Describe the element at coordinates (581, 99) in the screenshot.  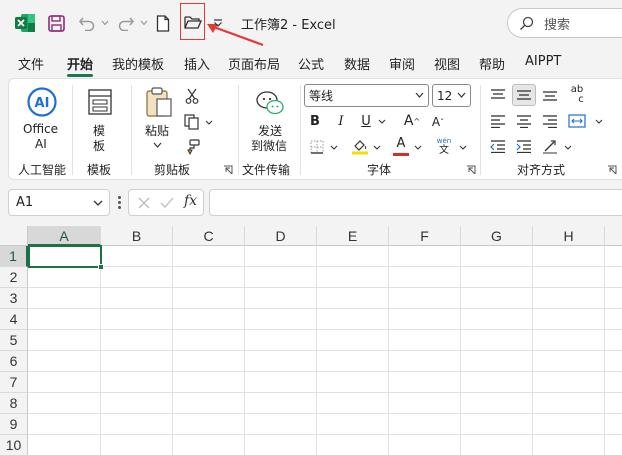
I see `wrap-text-label-bottom: c` at that location.